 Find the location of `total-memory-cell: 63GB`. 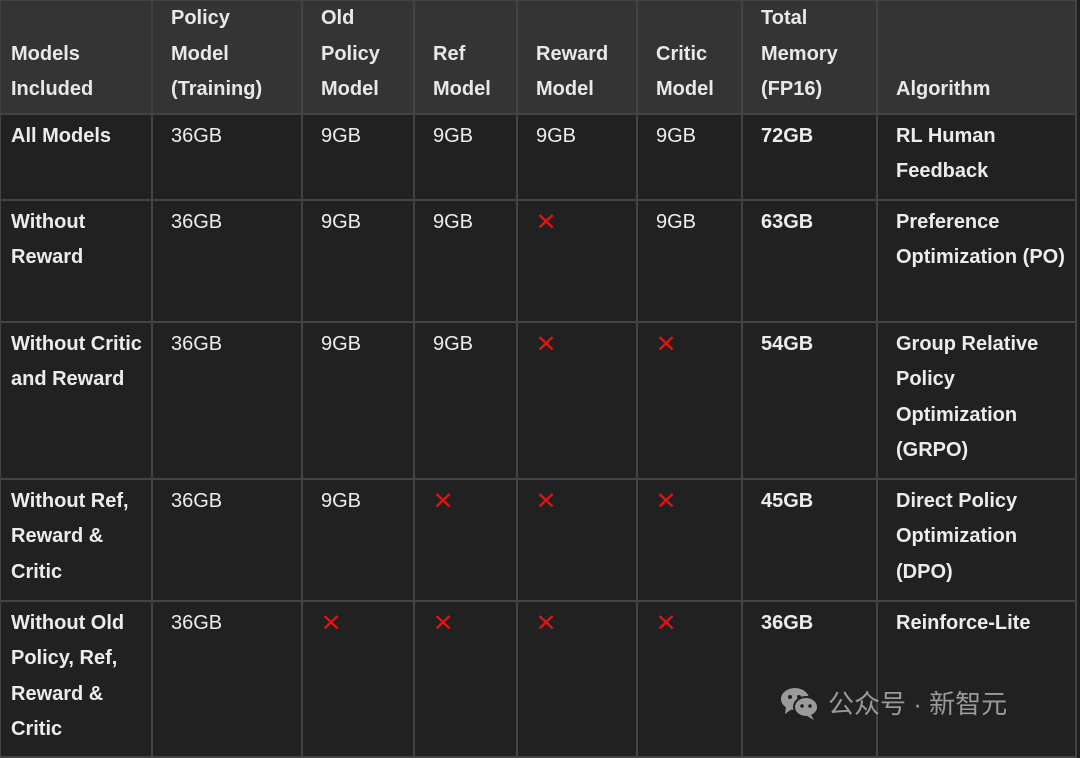

total-memory-cell: 63GB is located at coordinates (809, 260).